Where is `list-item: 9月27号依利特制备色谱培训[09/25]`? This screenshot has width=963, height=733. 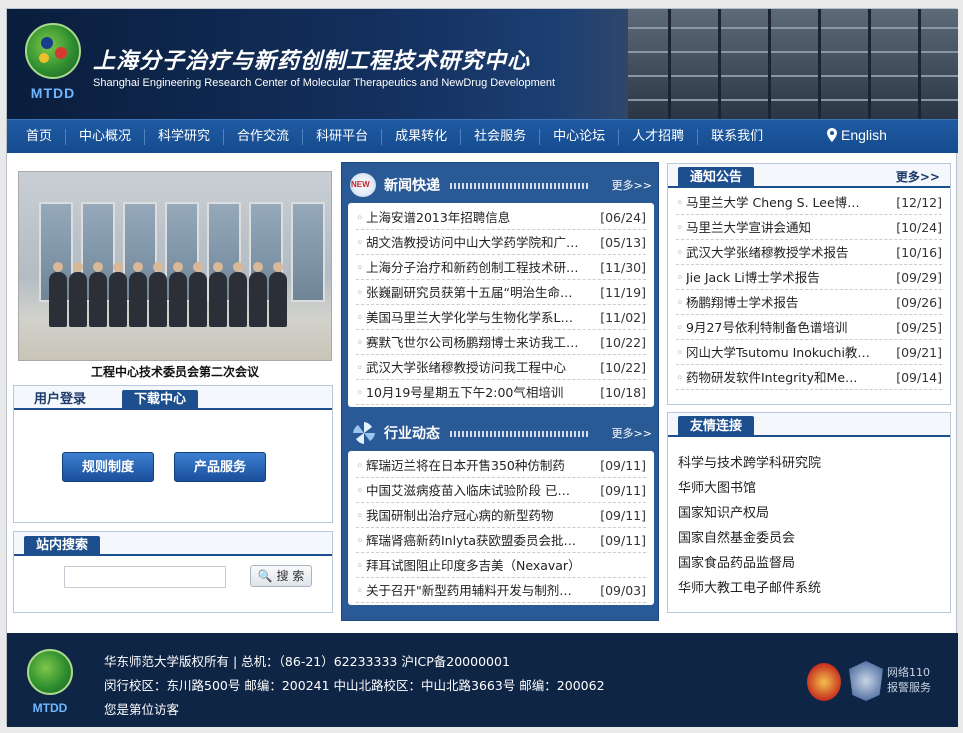 list-item: 9月27号依利特制备色谱培训[09/25] is located at coordinates (809, 327).